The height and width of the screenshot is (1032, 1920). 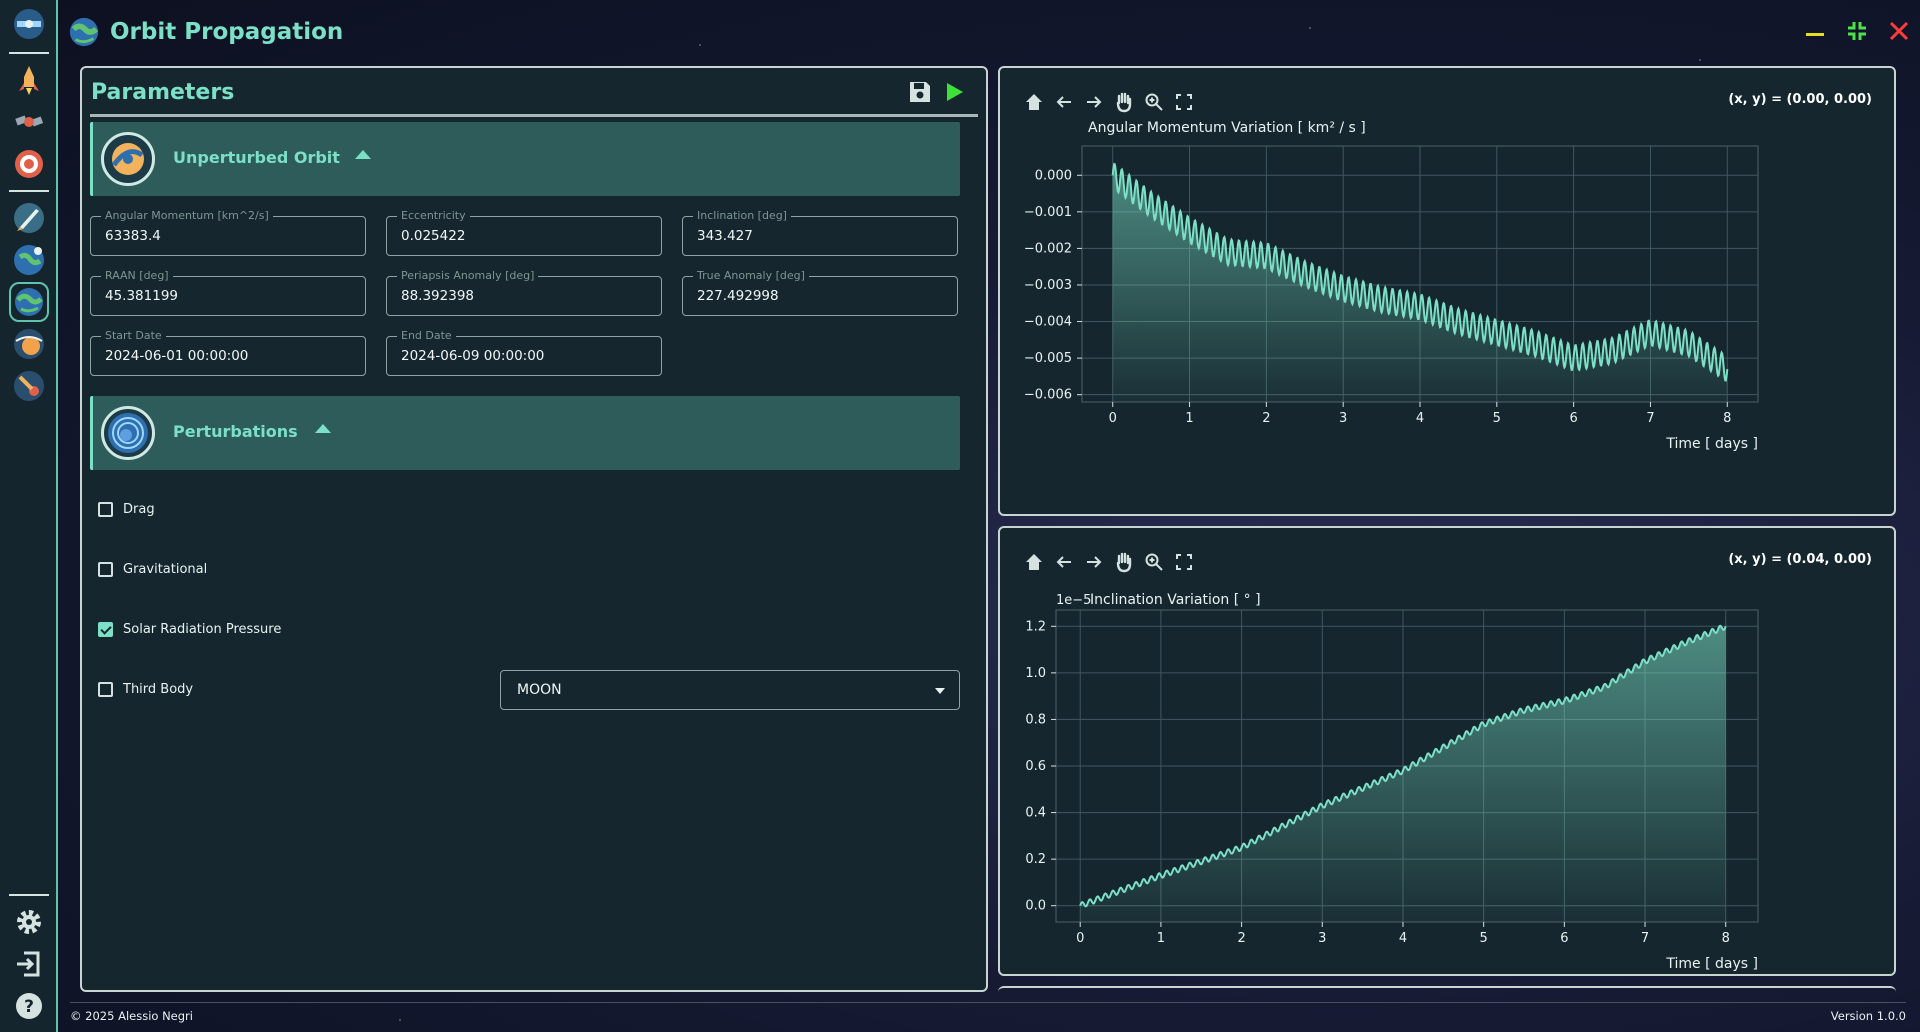 What do you see at coordinates (526, 296) in the screenshot?
I see `periapsis-anomaly-input` at bounding box center [526, 296].